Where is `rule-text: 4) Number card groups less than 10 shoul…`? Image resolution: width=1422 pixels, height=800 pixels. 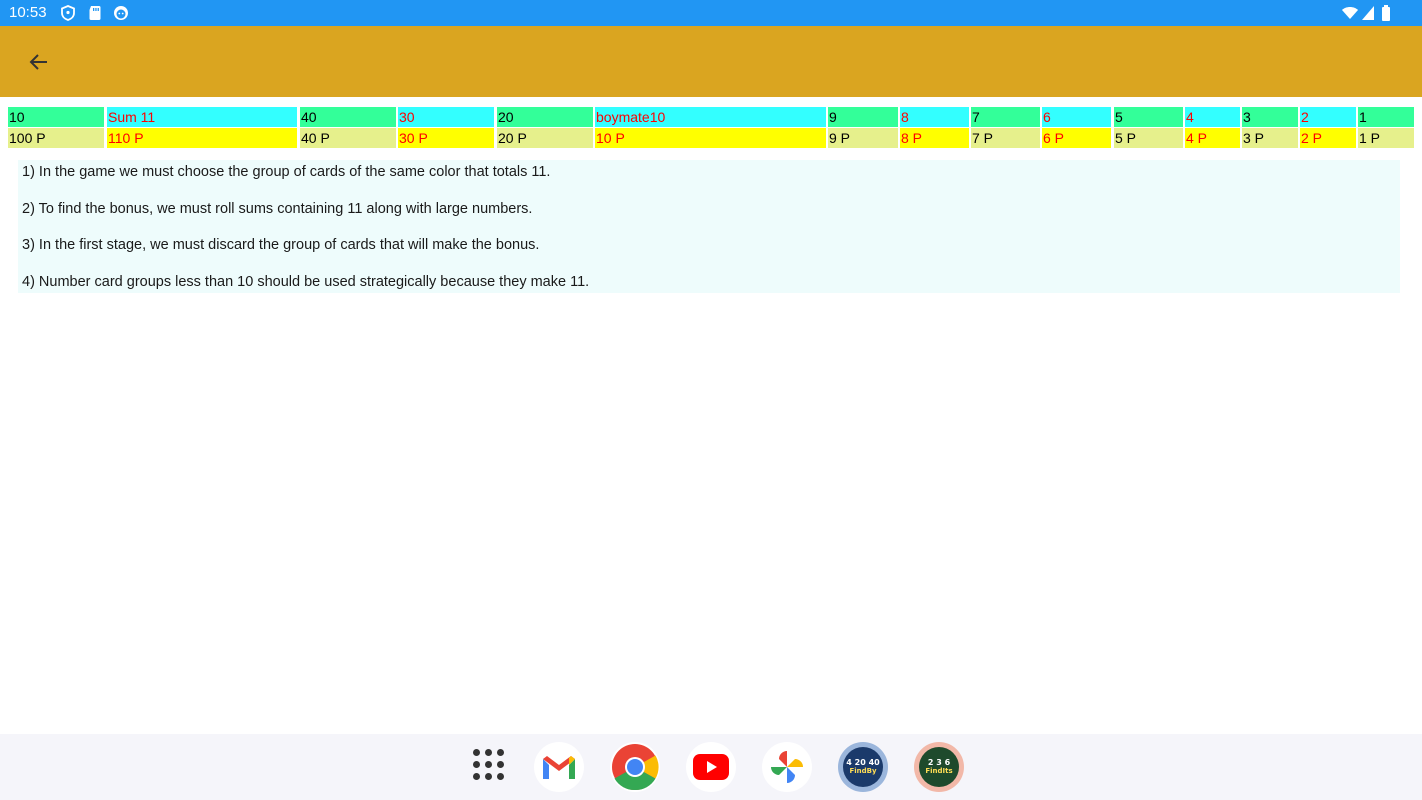
rule-text: 4) Number card groups less than 10 shoul… is located at coordinates (306, 282).